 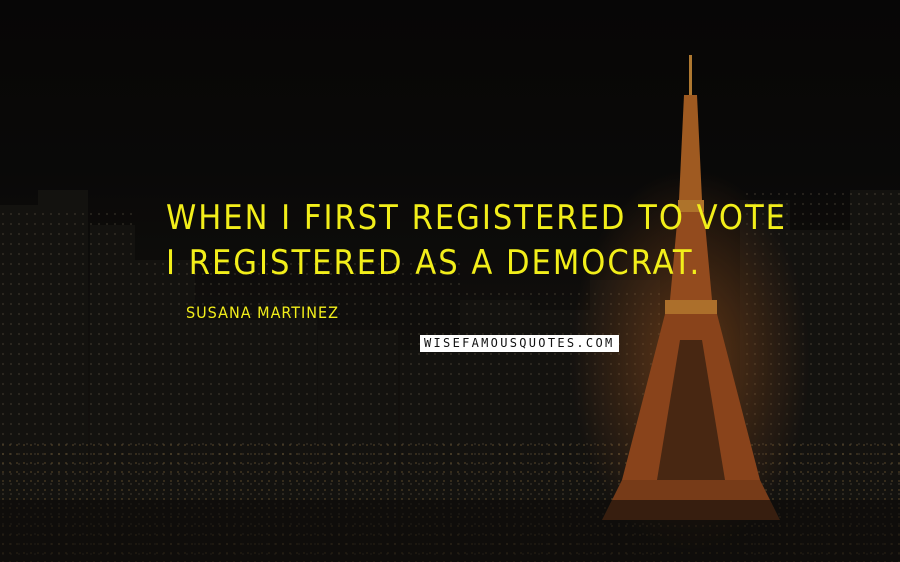 What do you see at coordinates (262, 312) in the screenshot?
I see `quote-author: Susana Martinez` at bounding box center [262, 312].